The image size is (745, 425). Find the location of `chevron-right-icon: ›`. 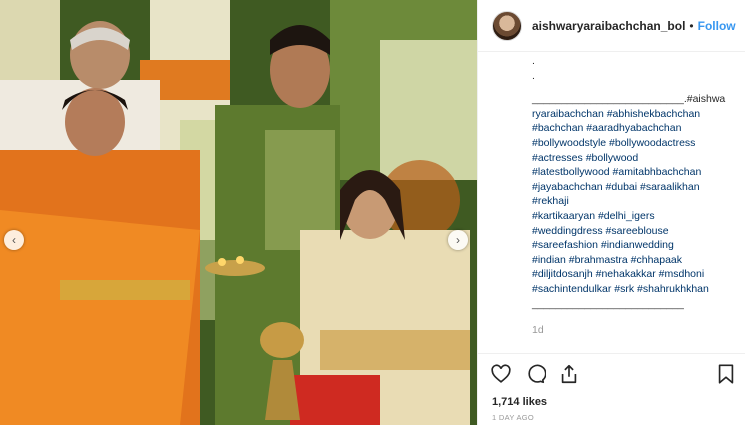

chevron-right-icon: › is located at coordinates (458, 240).